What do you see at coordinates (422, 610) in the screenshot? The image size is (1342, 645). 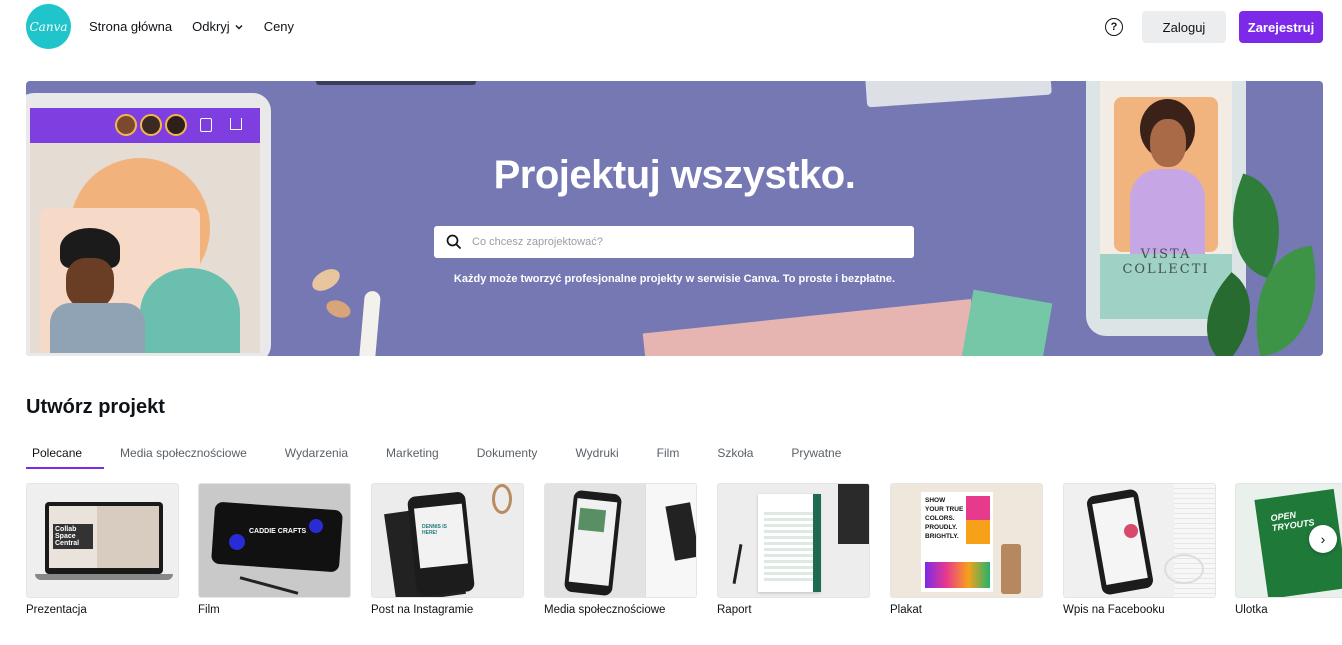 I see `card-label: Post na Instagramie` at bounding box center [422, 610].